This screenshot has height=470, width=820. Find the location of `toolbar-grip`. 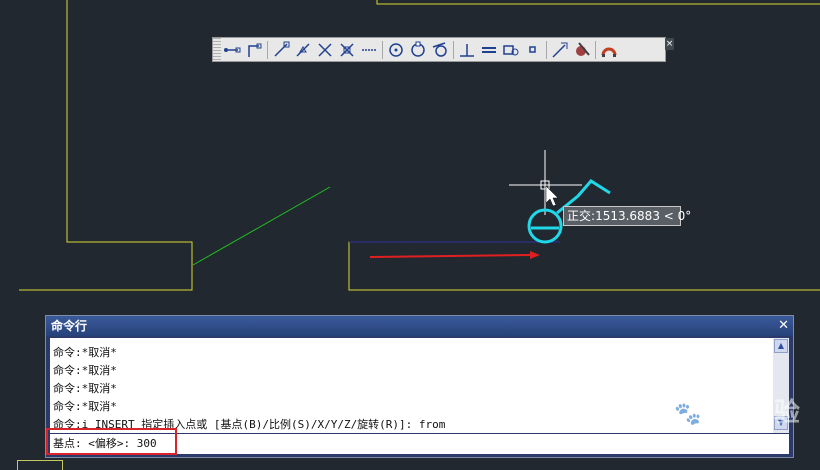

toolbar-grip is located at coordinates (217, 49).